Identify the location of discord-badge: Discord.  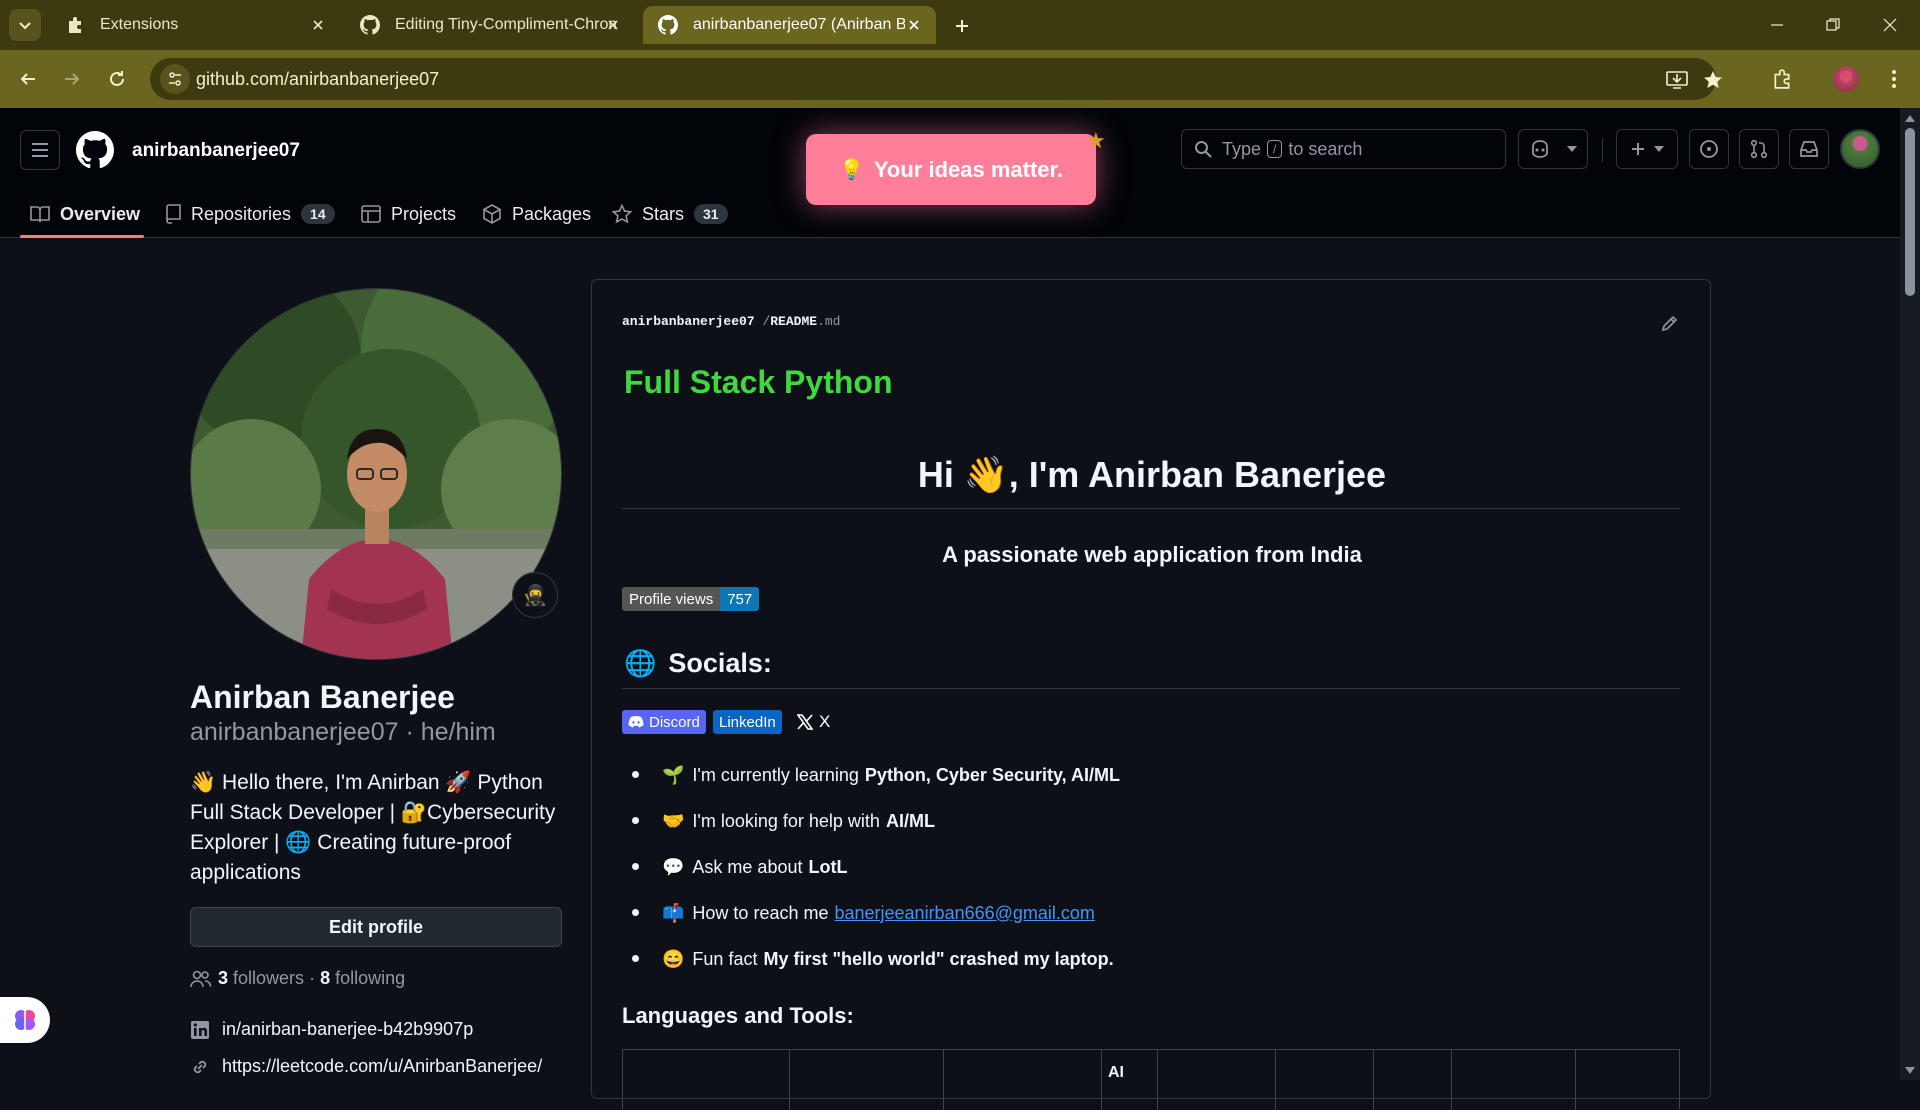
(664, 722).